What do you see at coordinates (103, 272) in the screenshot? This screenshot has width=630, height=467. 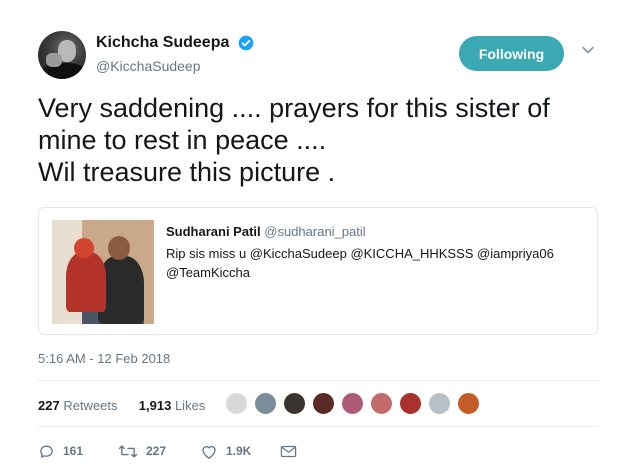 I see `quoted-tweet-photo` at bounding box center [103, 272].